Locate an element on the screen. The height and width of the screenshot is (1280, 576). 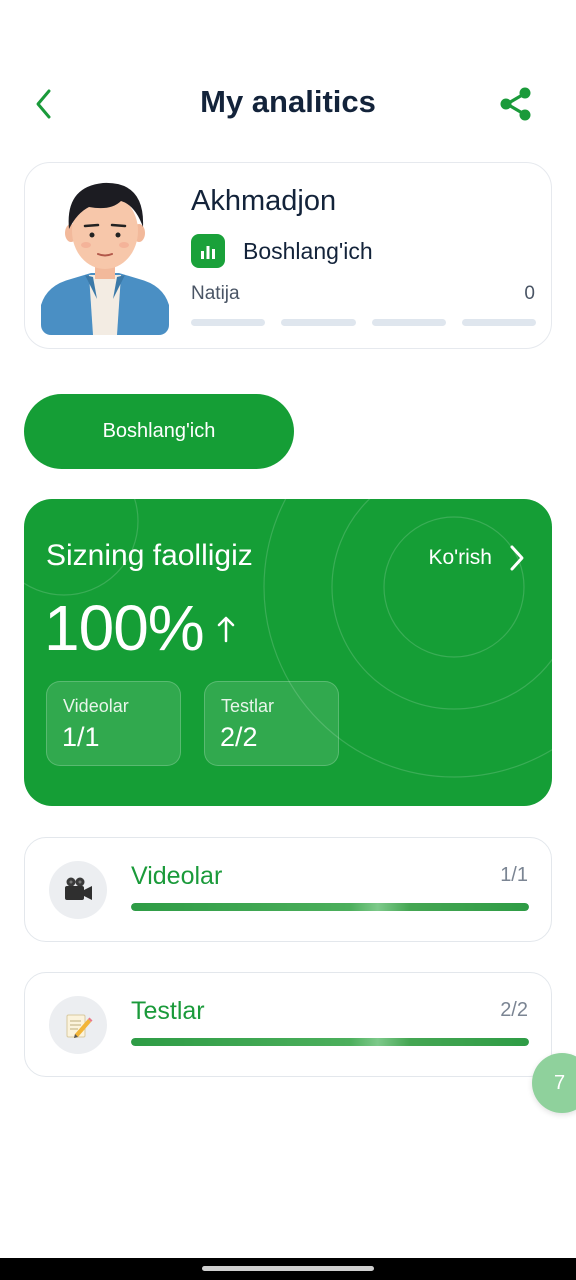
page-title: My analitics is located at coordinates (288, 101).